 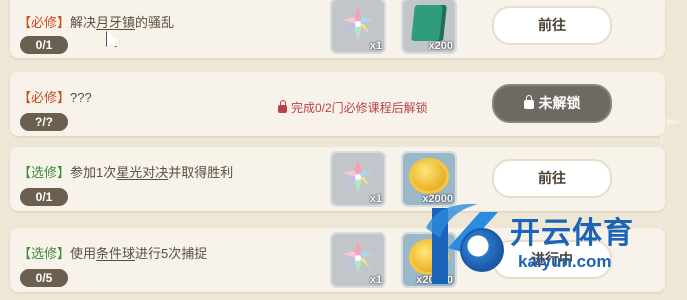 I want to click on gold-coin-icon, so click(x=429, y=176).